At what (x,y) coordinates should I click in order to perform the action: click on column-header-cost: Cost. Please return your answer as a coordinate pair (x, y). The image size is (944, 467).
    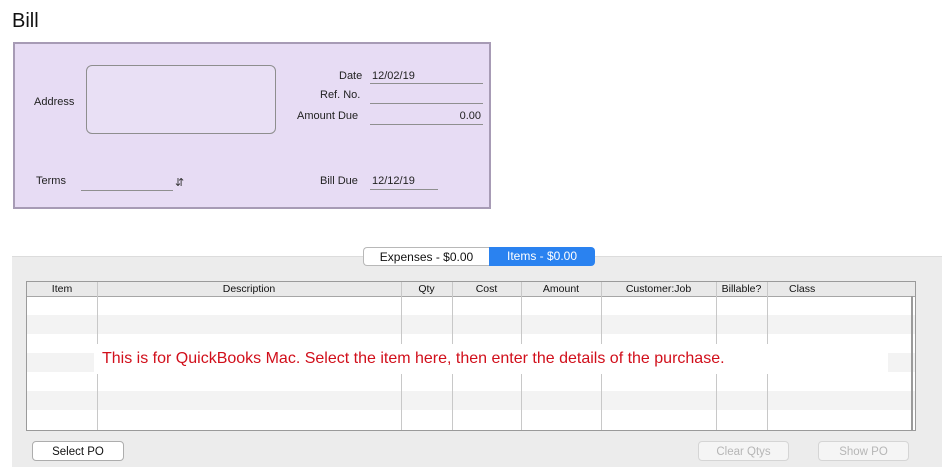
    Looking at the image, I should click on (486, 289).